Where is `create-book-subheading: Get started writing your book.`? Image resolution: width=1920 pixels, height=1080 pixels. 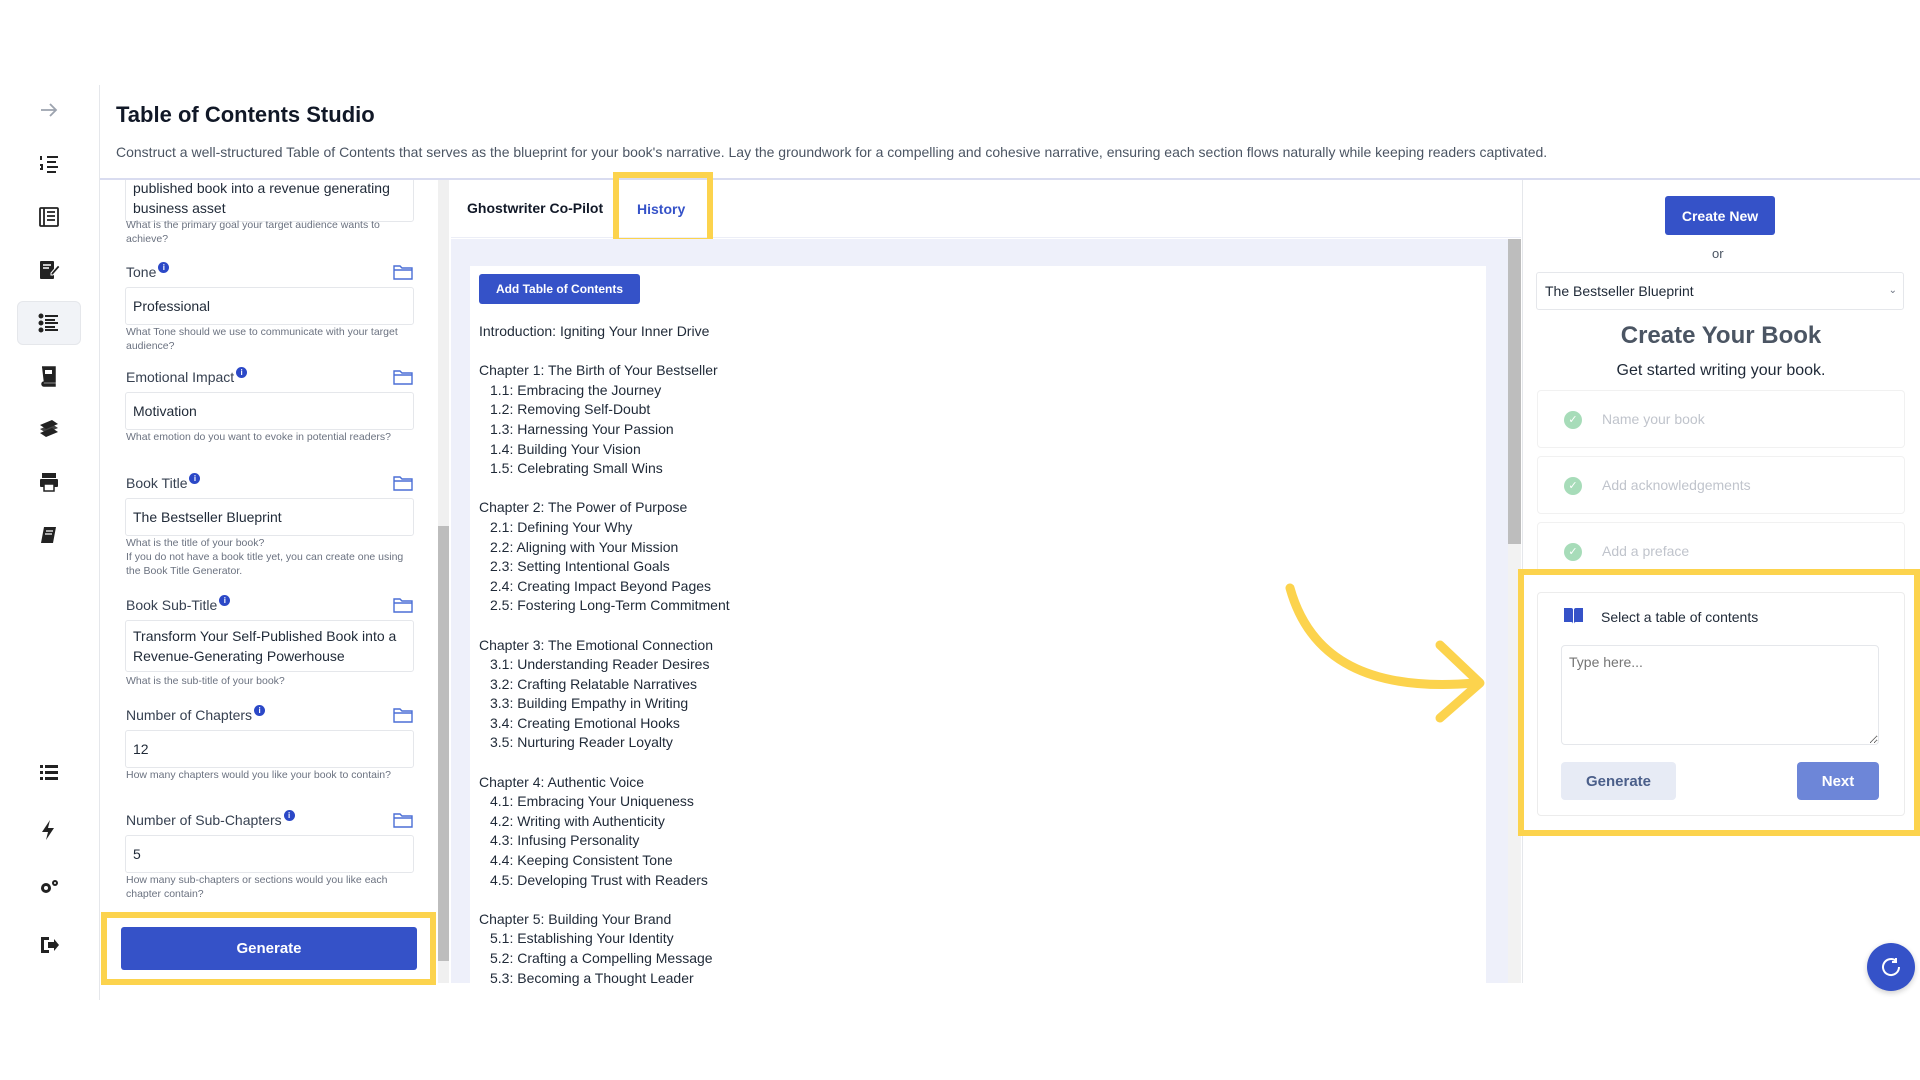 create-book-subheading: Get started writing your book. is located at coordinates (1721, 370).